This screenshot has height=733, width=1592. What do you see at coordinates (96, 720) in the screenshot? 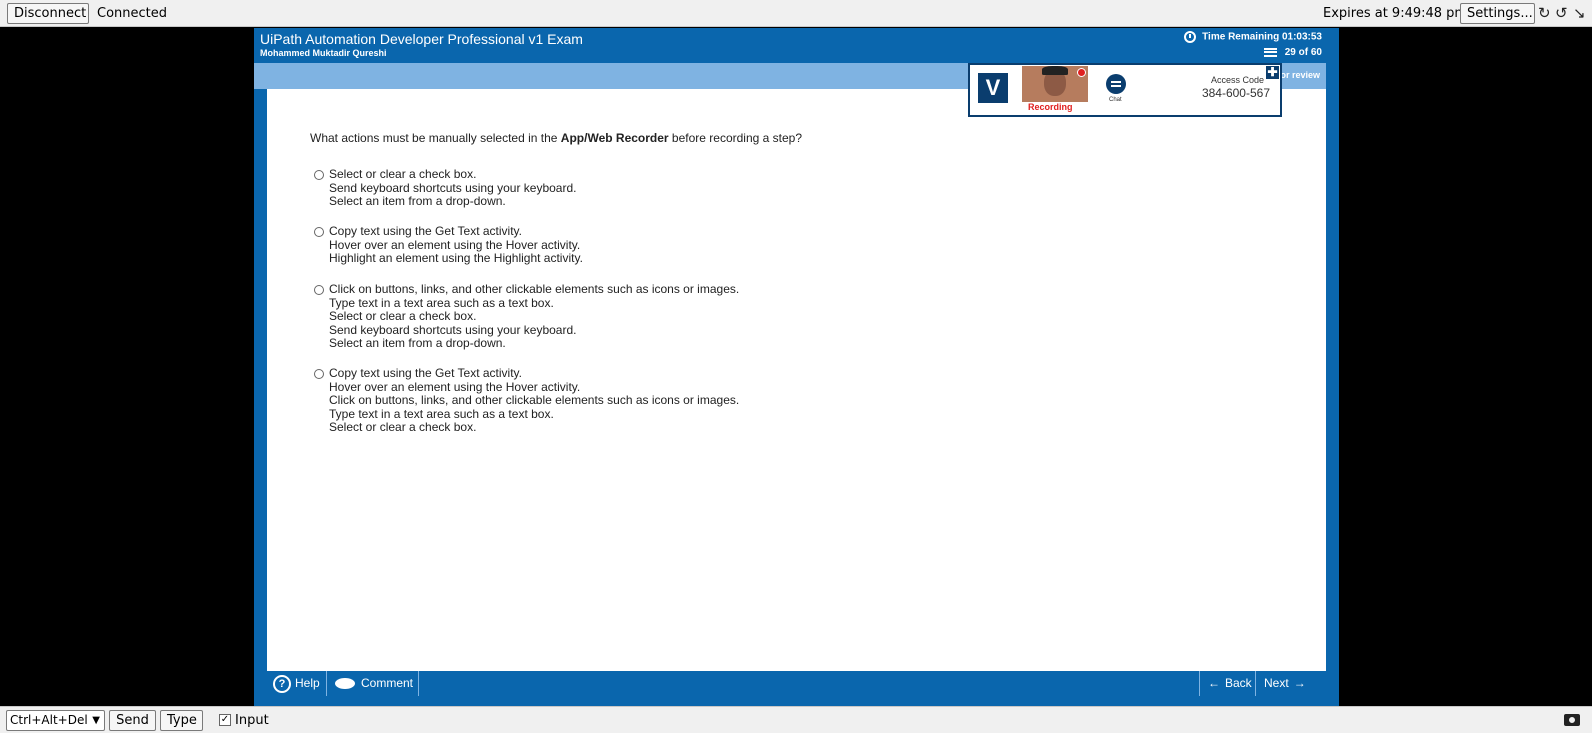
I see `chevron-down-icon: ▼` at bounding box center [96, 720].